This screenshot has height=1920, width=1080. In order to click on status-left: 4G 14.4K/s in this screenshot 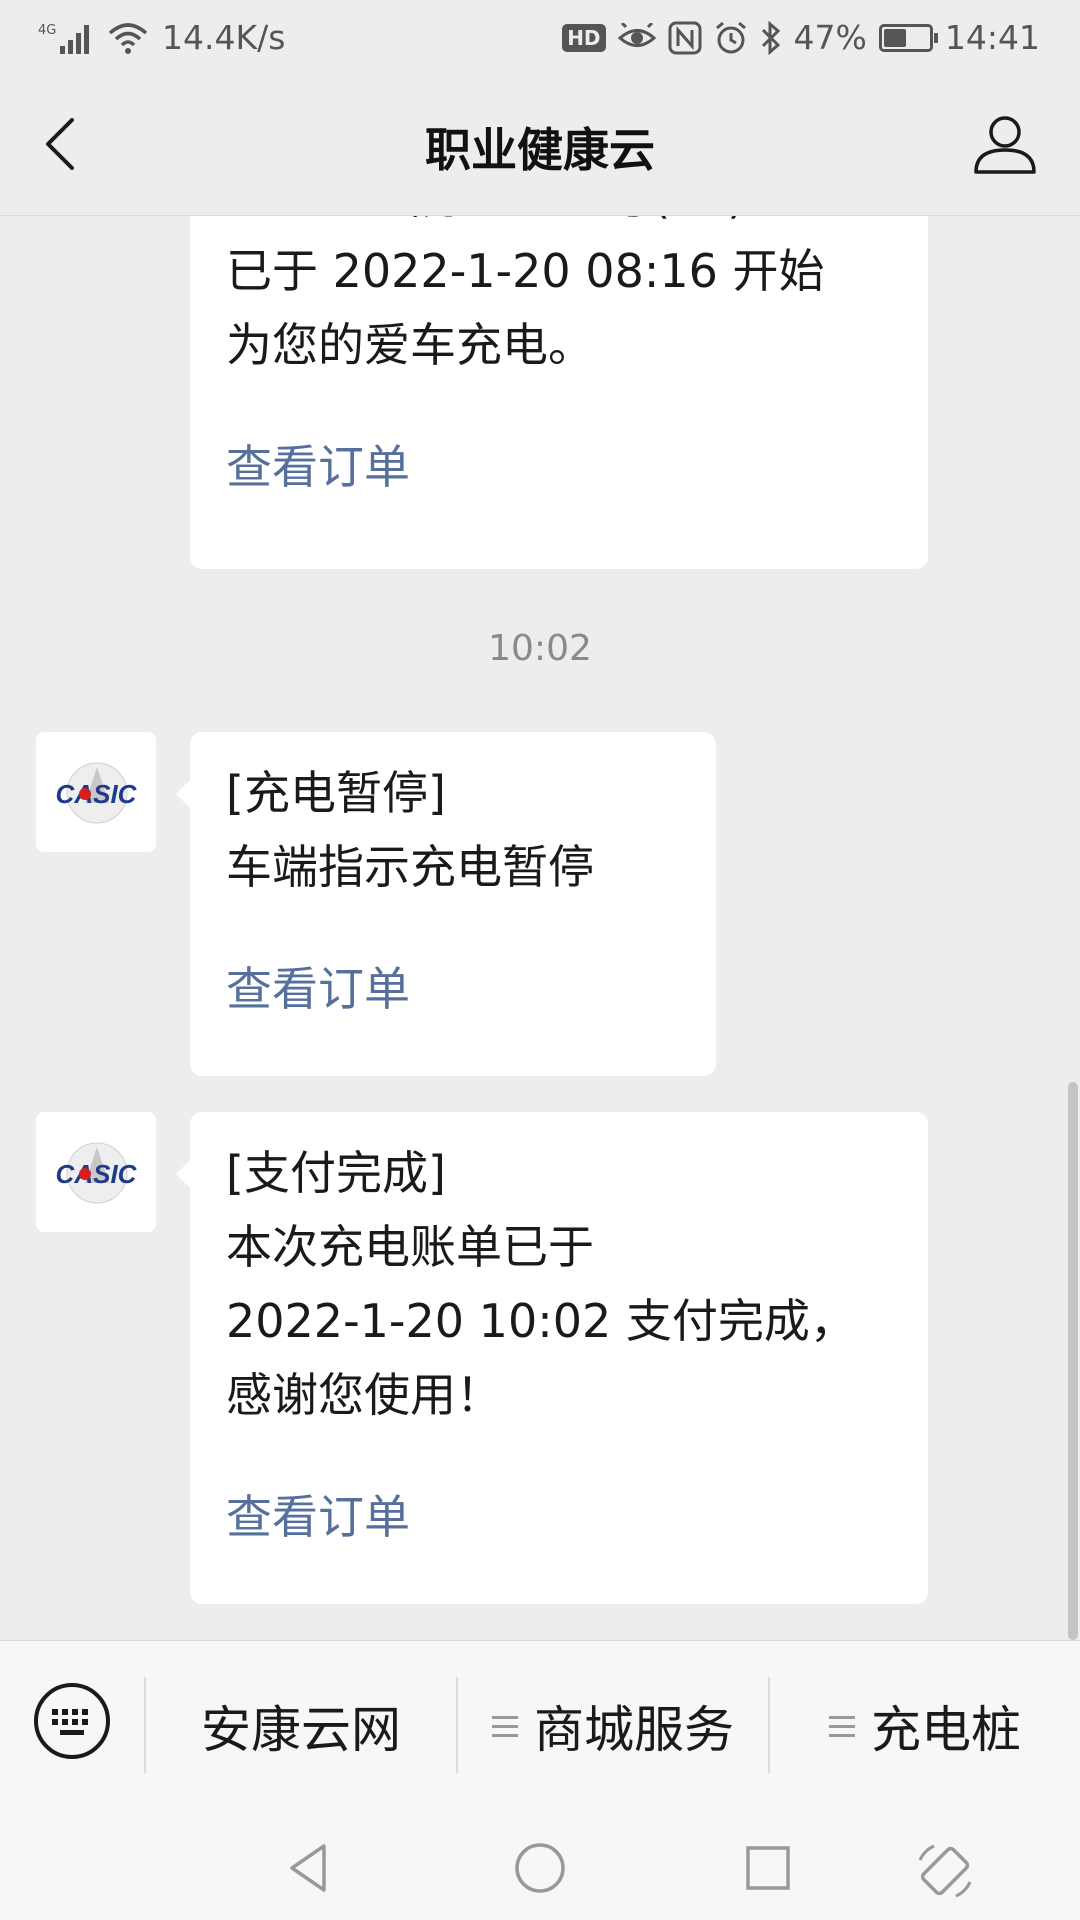, I will do `click(161, 37)`.